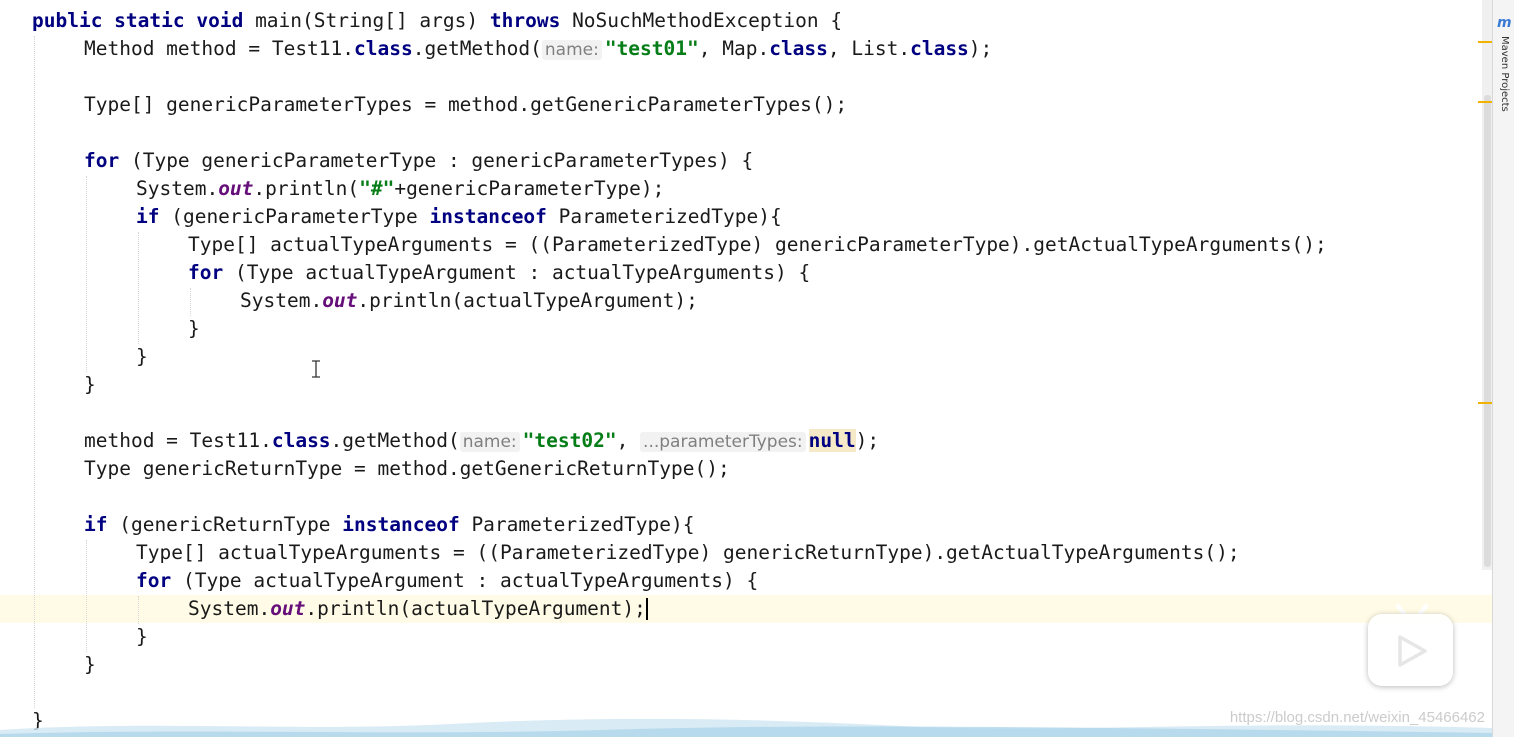  I want to click on code-token: public static void, so click(138, 20).